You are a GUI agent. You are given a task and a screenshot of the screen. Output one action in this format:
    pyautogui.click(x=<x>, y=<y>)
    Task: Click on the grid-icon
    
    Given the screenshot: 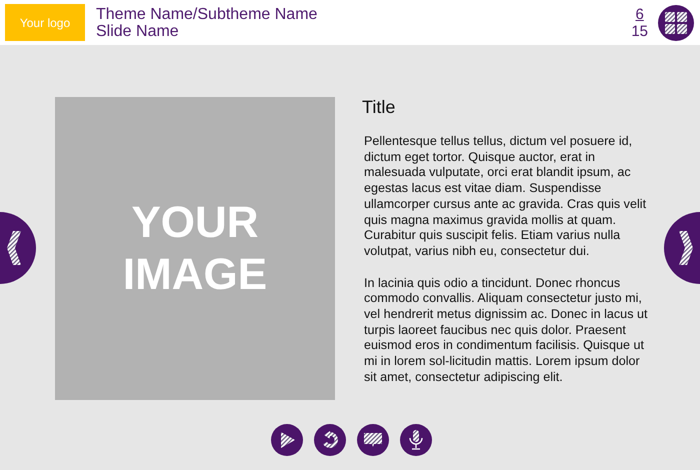 What is the action you would take?
    pyautogui.click(x=676, y=22)
    